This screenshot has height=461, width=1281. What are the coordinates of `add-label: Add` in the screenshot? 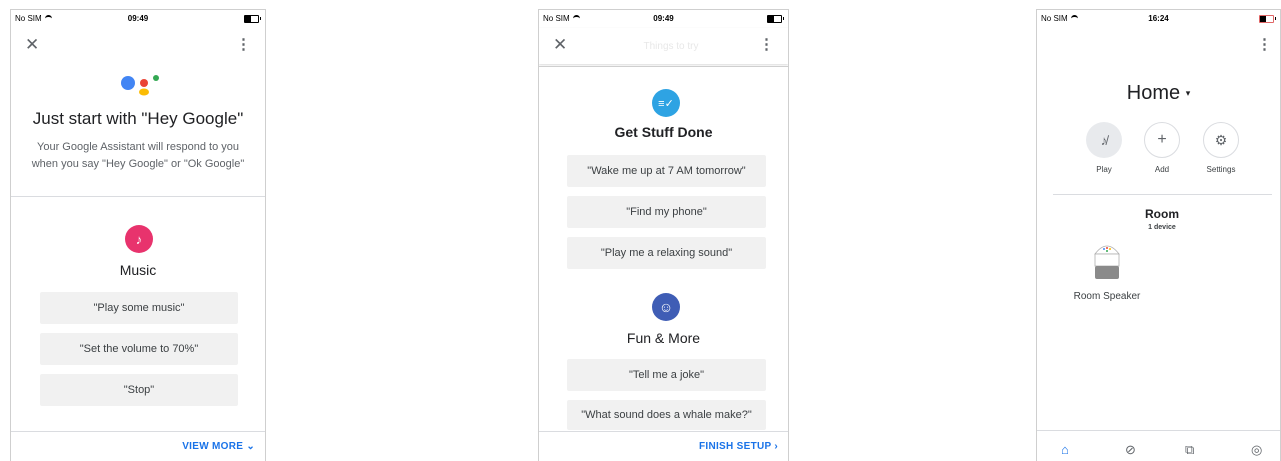 It's located at (1162, 169).